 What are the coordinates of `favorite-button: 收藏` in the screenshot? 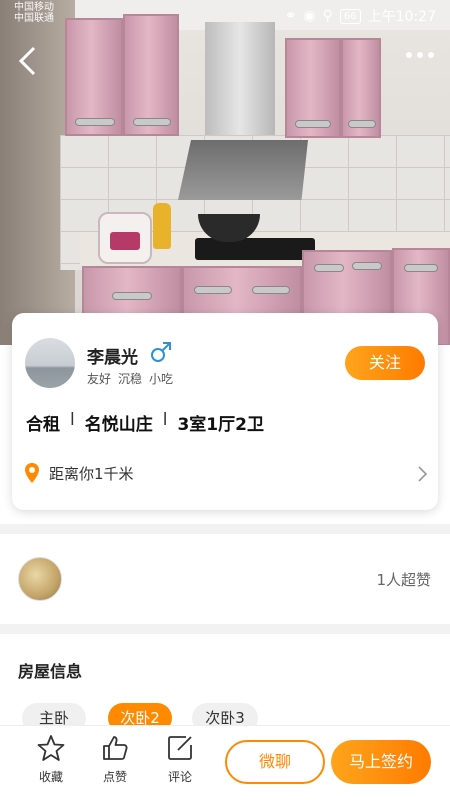 It's located at (51, 759).